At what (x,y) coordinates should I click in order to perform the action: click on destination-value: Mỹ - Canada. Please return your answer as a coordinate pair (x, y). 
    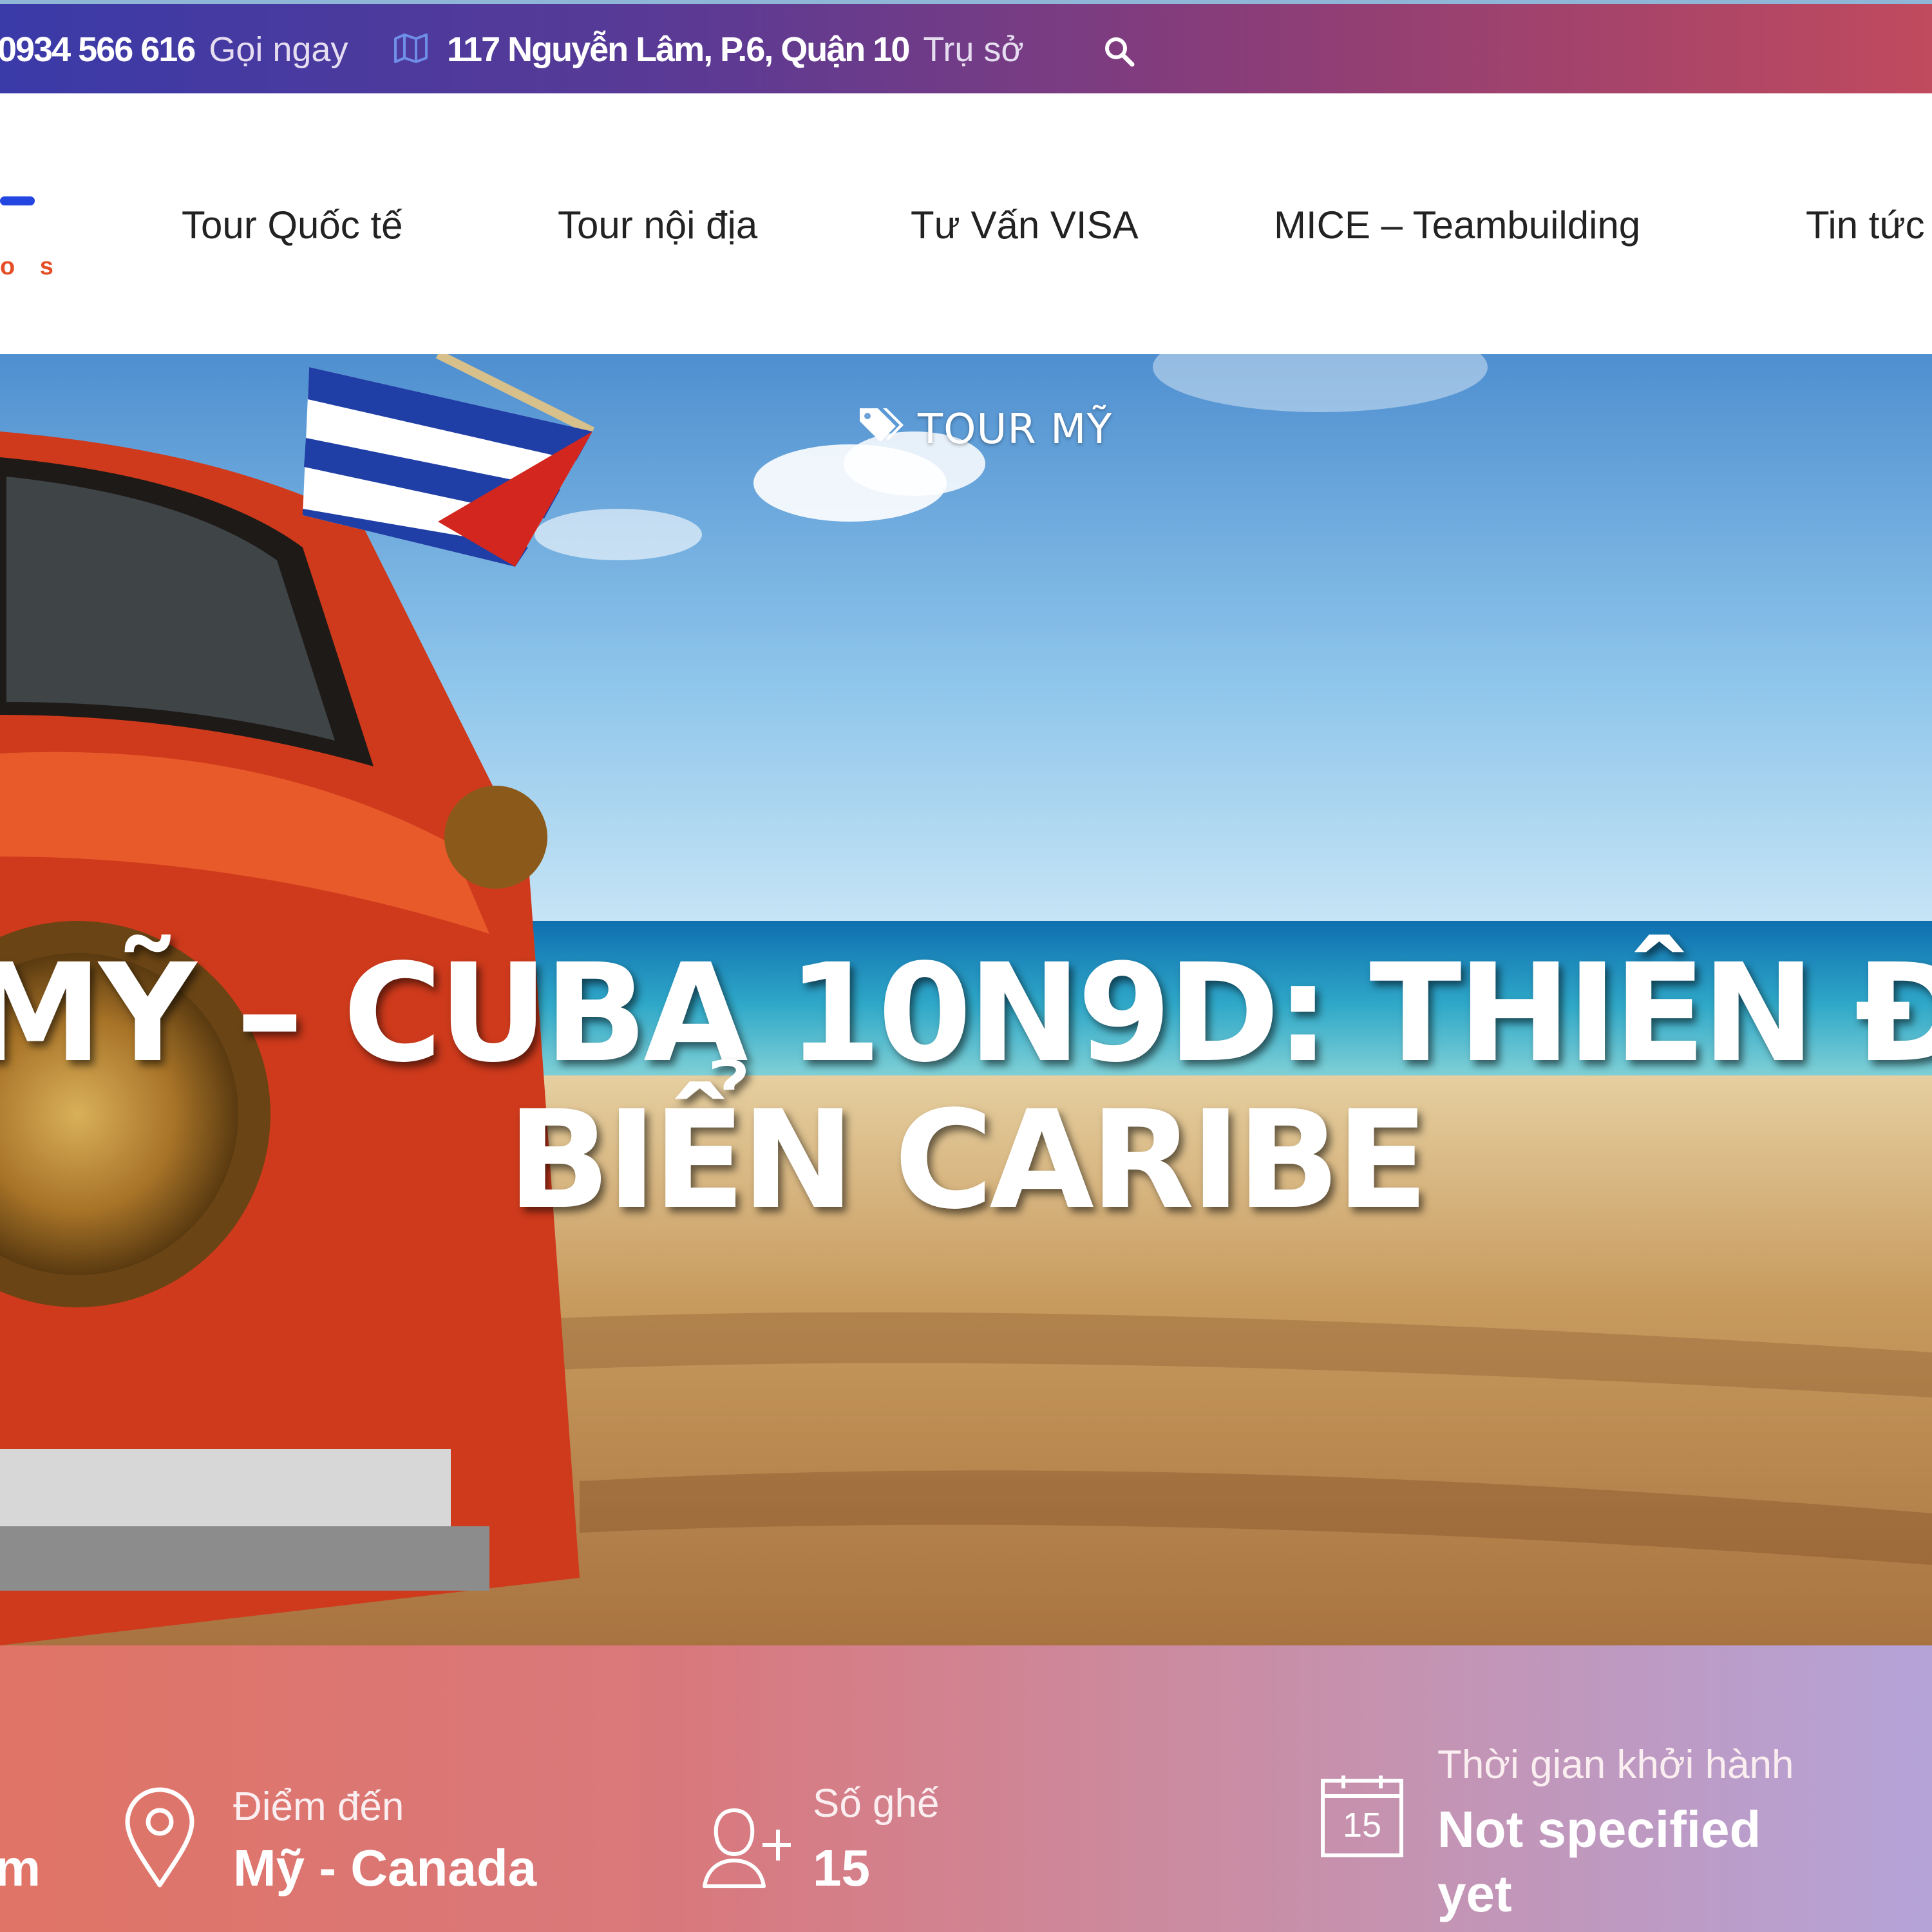
    Looking at the image, I should click on (385, 1868).